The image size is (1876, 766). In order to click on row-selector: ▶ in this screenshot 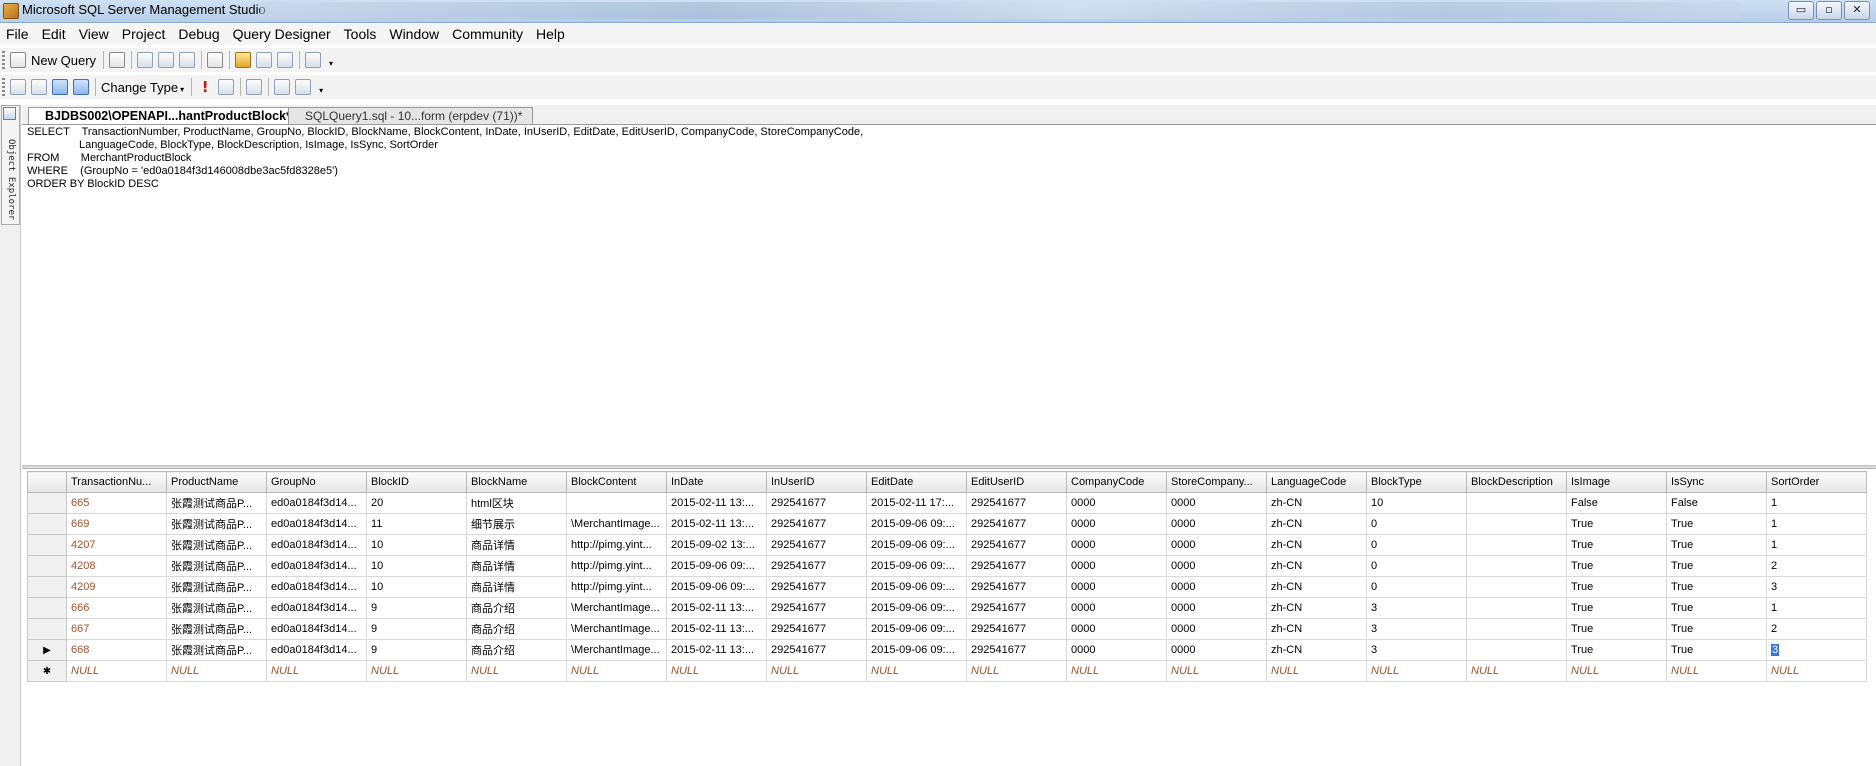, I will do `click(47, 650)`.